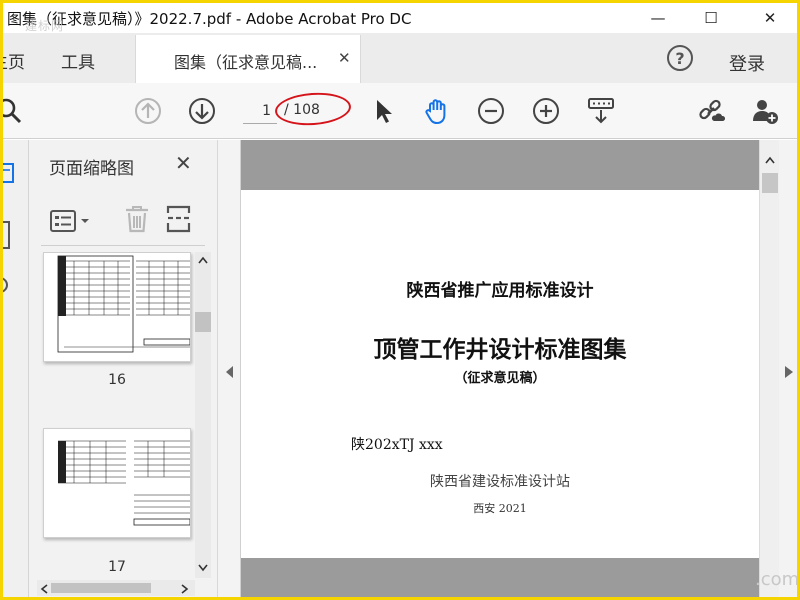 This screenshot has width=800, height=600. Describe the element at coordinates (137, 219) in the screenshot. I see `delete-page-icon` at that location.